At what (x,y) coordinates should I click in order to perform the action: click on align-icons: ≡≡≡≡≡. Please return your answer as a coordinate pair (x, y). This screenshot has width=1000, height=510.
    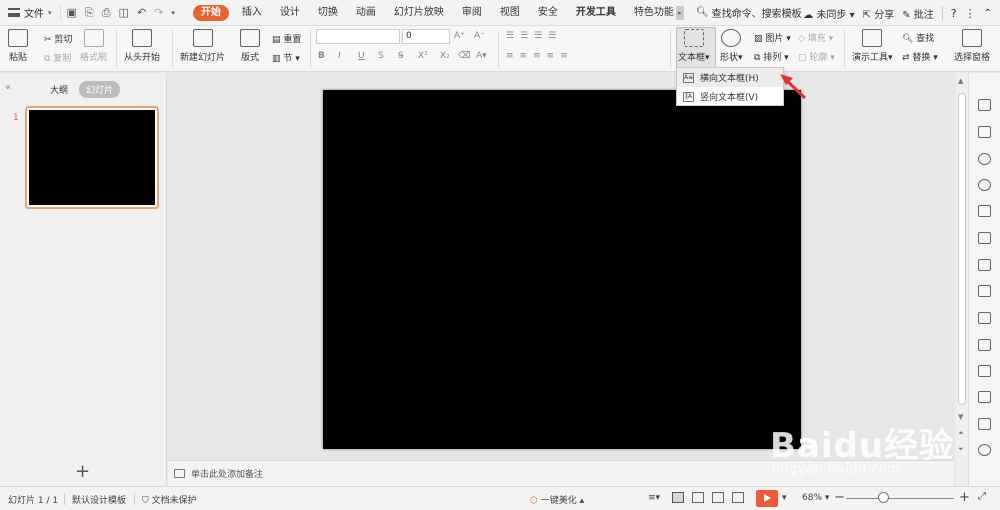
    Looking at the image, I should click on (540, 56).